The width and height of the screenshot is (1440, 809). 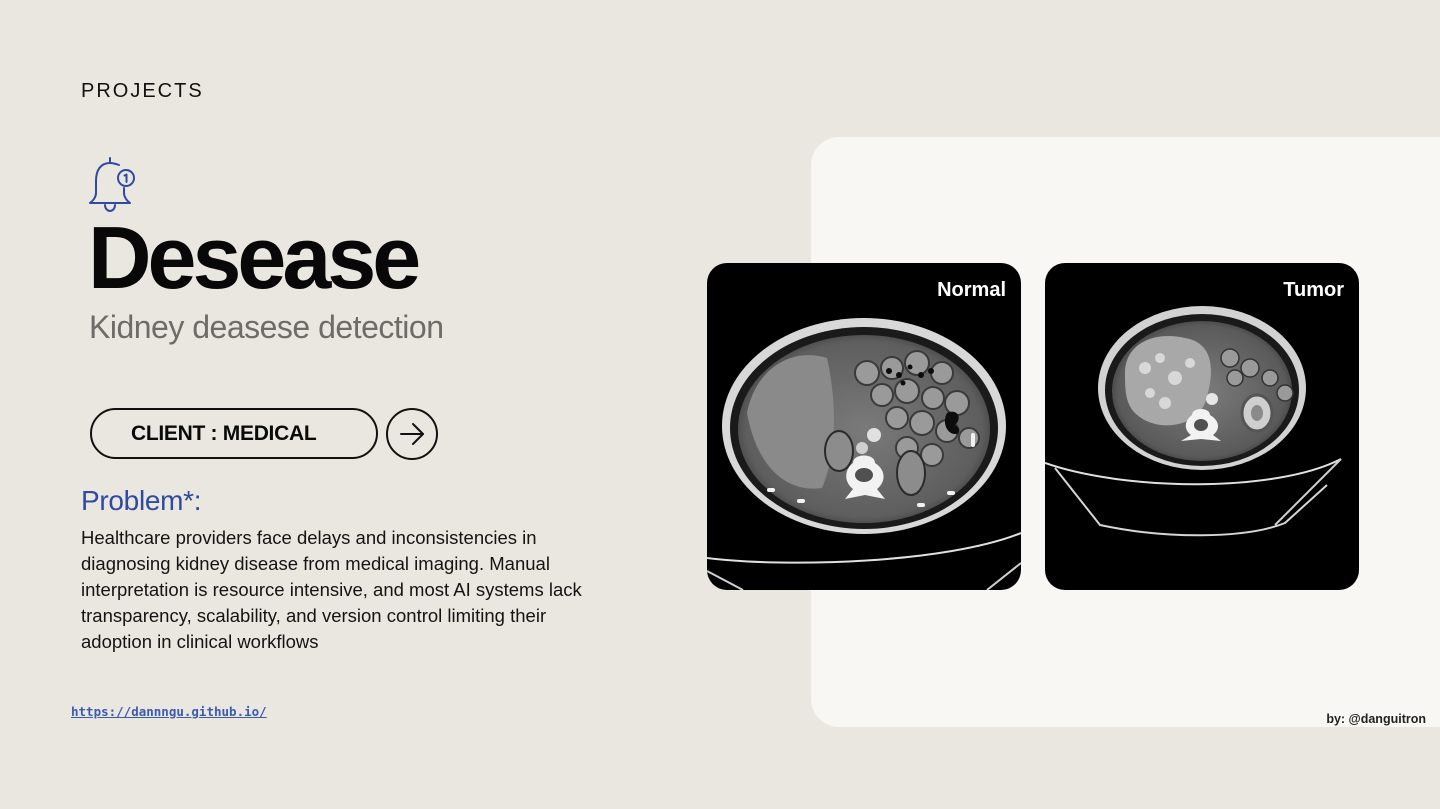 I want to click on next-arrow-button, so click(x=412, y=434).